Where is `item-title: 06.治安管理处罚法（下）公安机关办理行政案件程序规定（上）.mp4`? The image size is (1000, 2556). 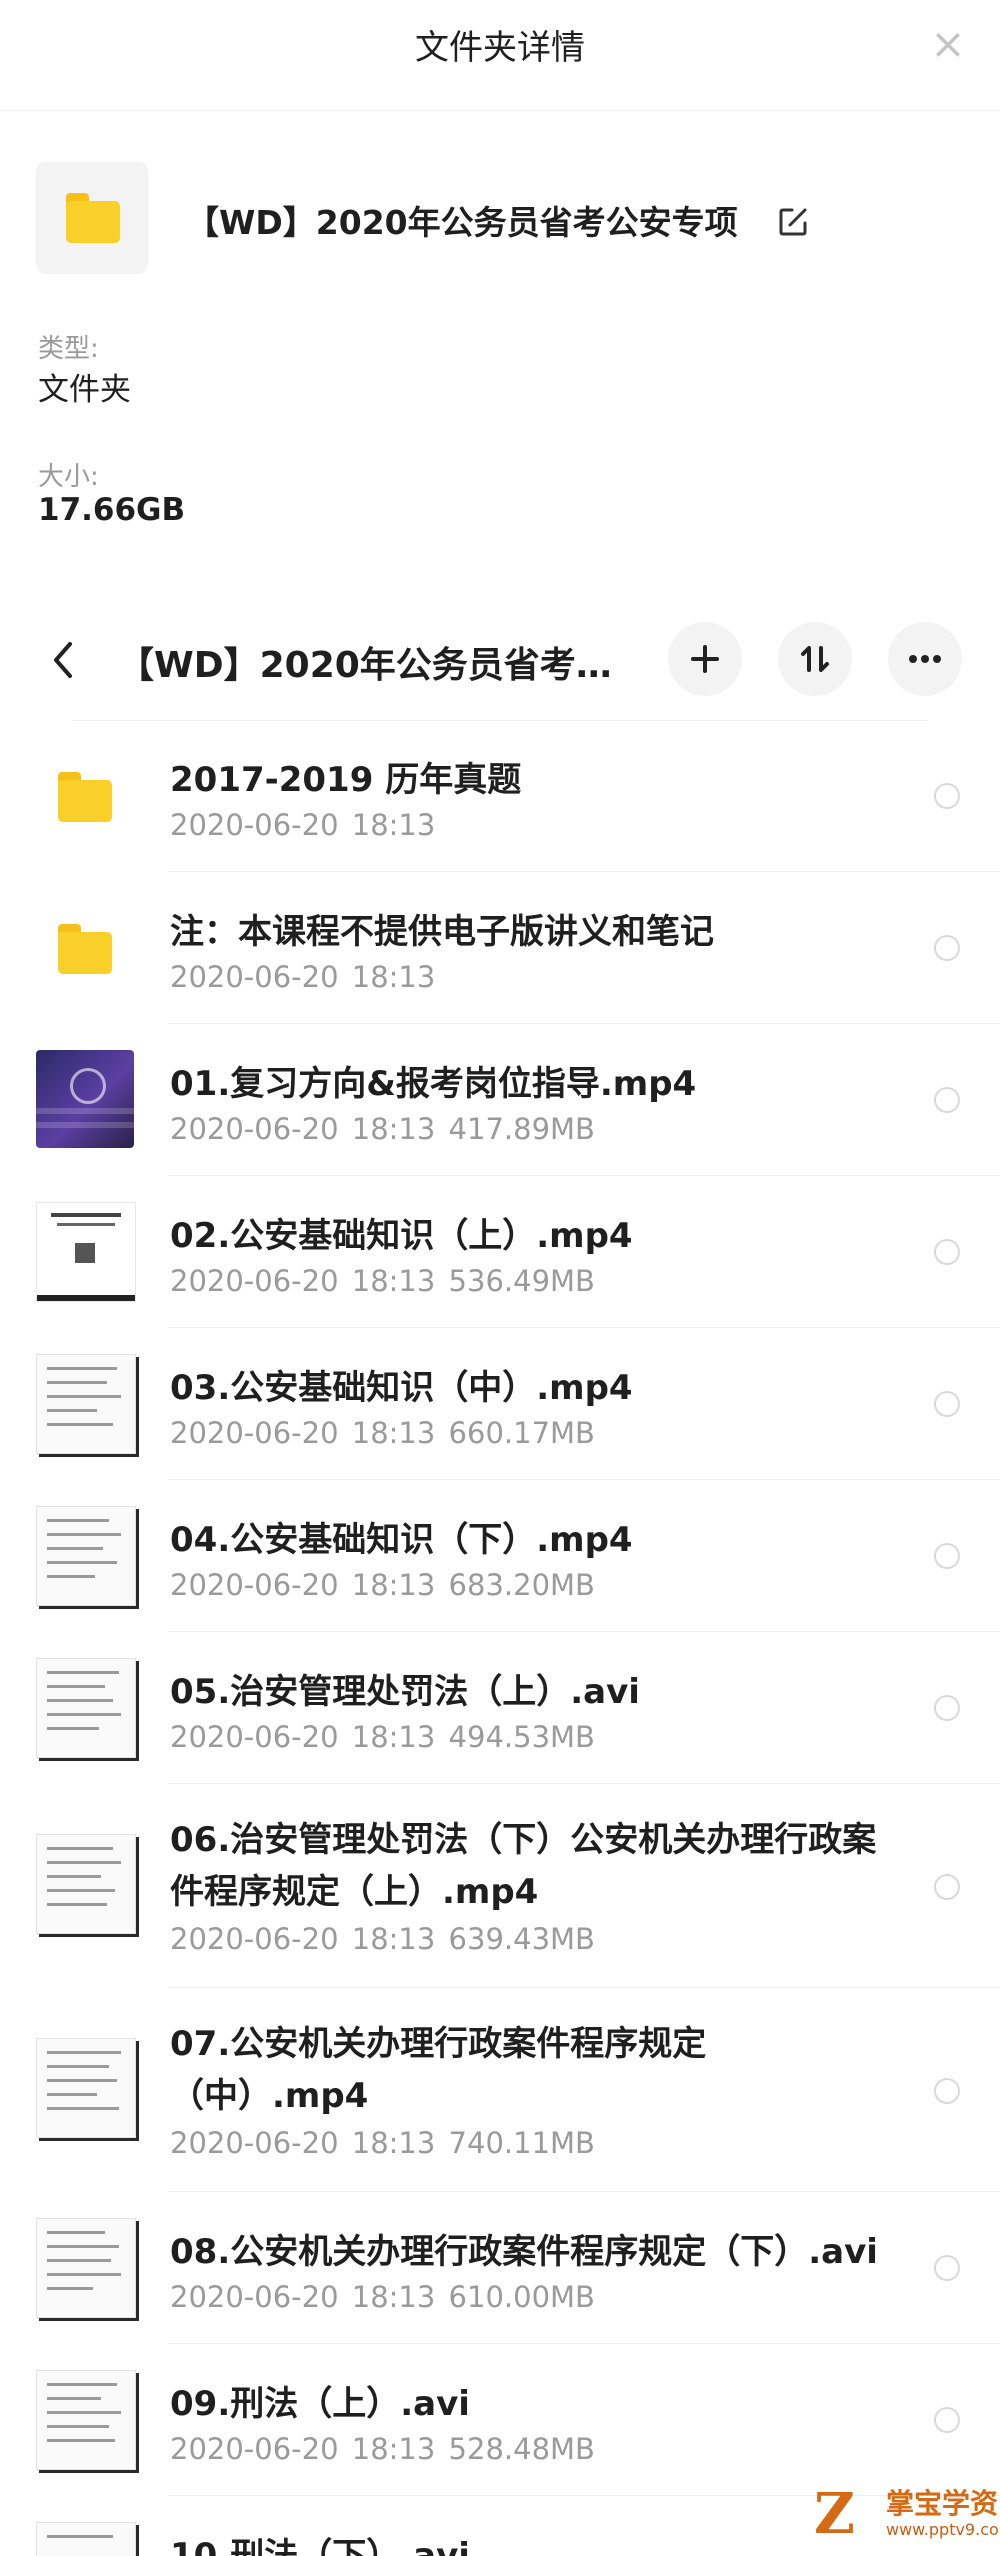
item-title: 06.治安管理处罚法（下）公安机关办理行政案件程序规定（上）.mp4 is located at coordinates (523, 1866).